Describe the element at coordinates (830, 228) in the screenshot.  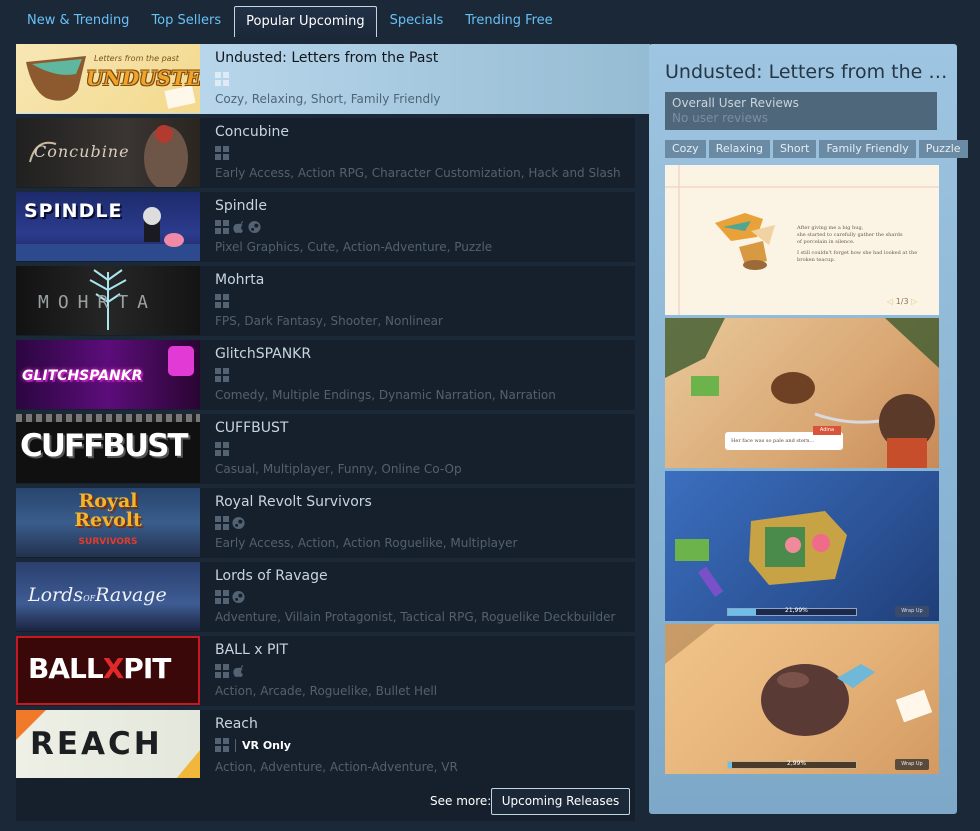
I see `caption-line-1: After giving me a big hug,` at that location.